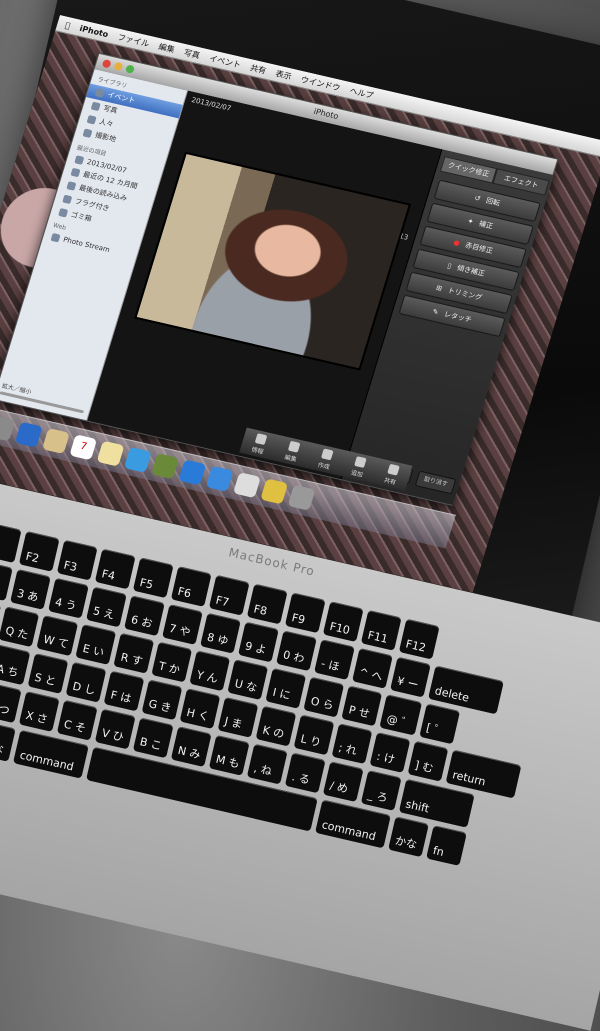 The width and height of the screenshot is (600, 1031). What do you see at coordinates (77, 560) in the screenshot?
I see `key: F3` at bounding box center [77, 560].